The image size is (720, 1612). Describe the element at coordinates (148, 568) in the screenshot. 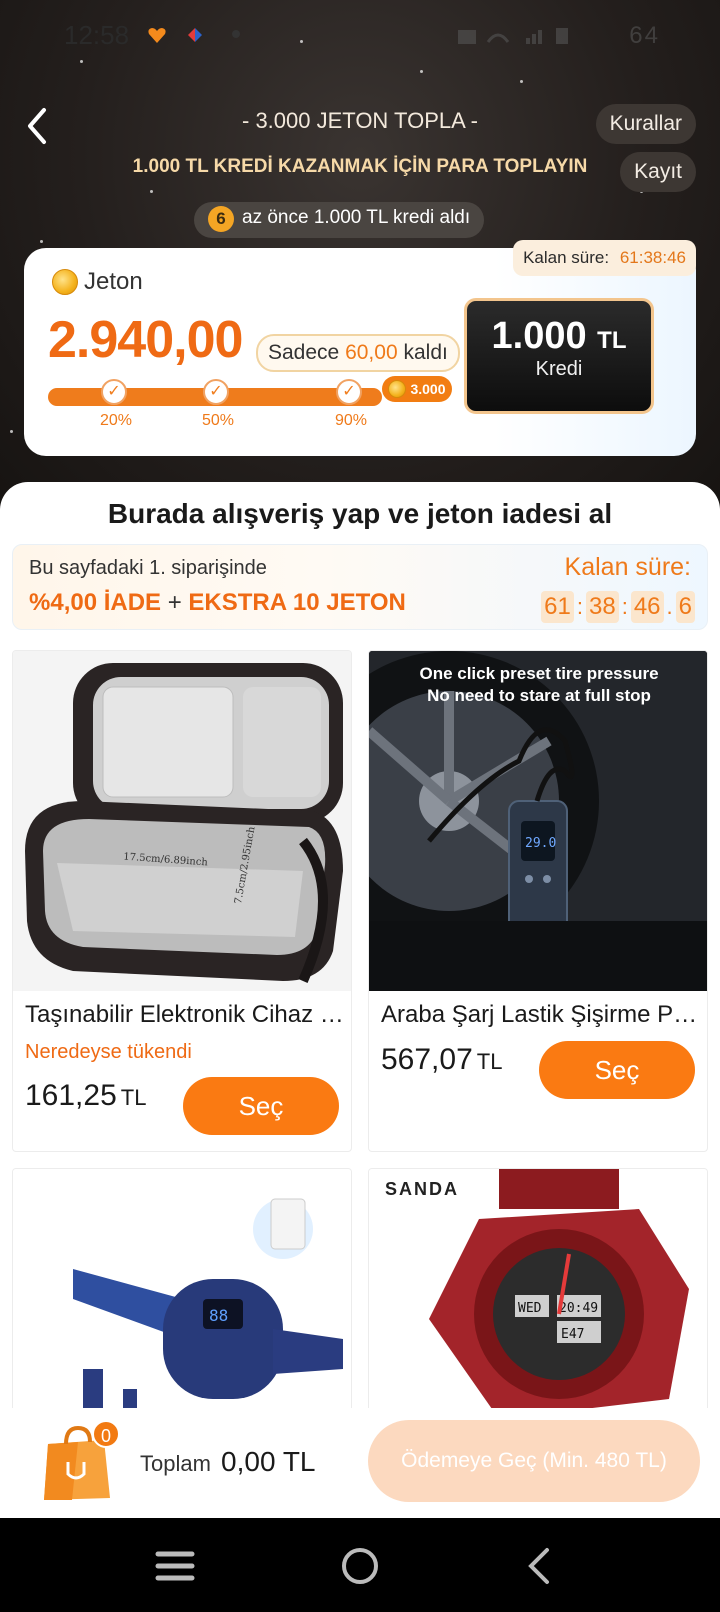

I see `offer-line1: Bu sayfadaki 1. siparişinde` at that location.